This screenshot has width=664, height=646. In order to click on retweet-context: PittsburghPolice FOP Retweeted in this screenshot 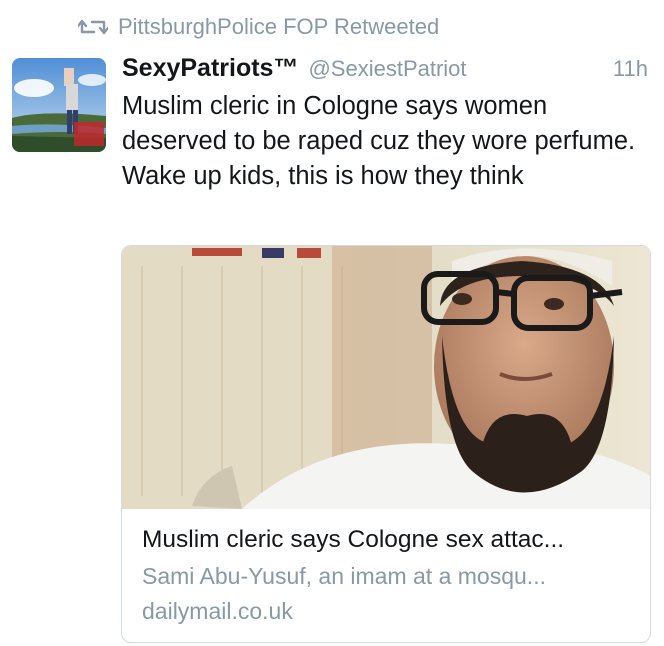, I will do `click(258, 27)`.